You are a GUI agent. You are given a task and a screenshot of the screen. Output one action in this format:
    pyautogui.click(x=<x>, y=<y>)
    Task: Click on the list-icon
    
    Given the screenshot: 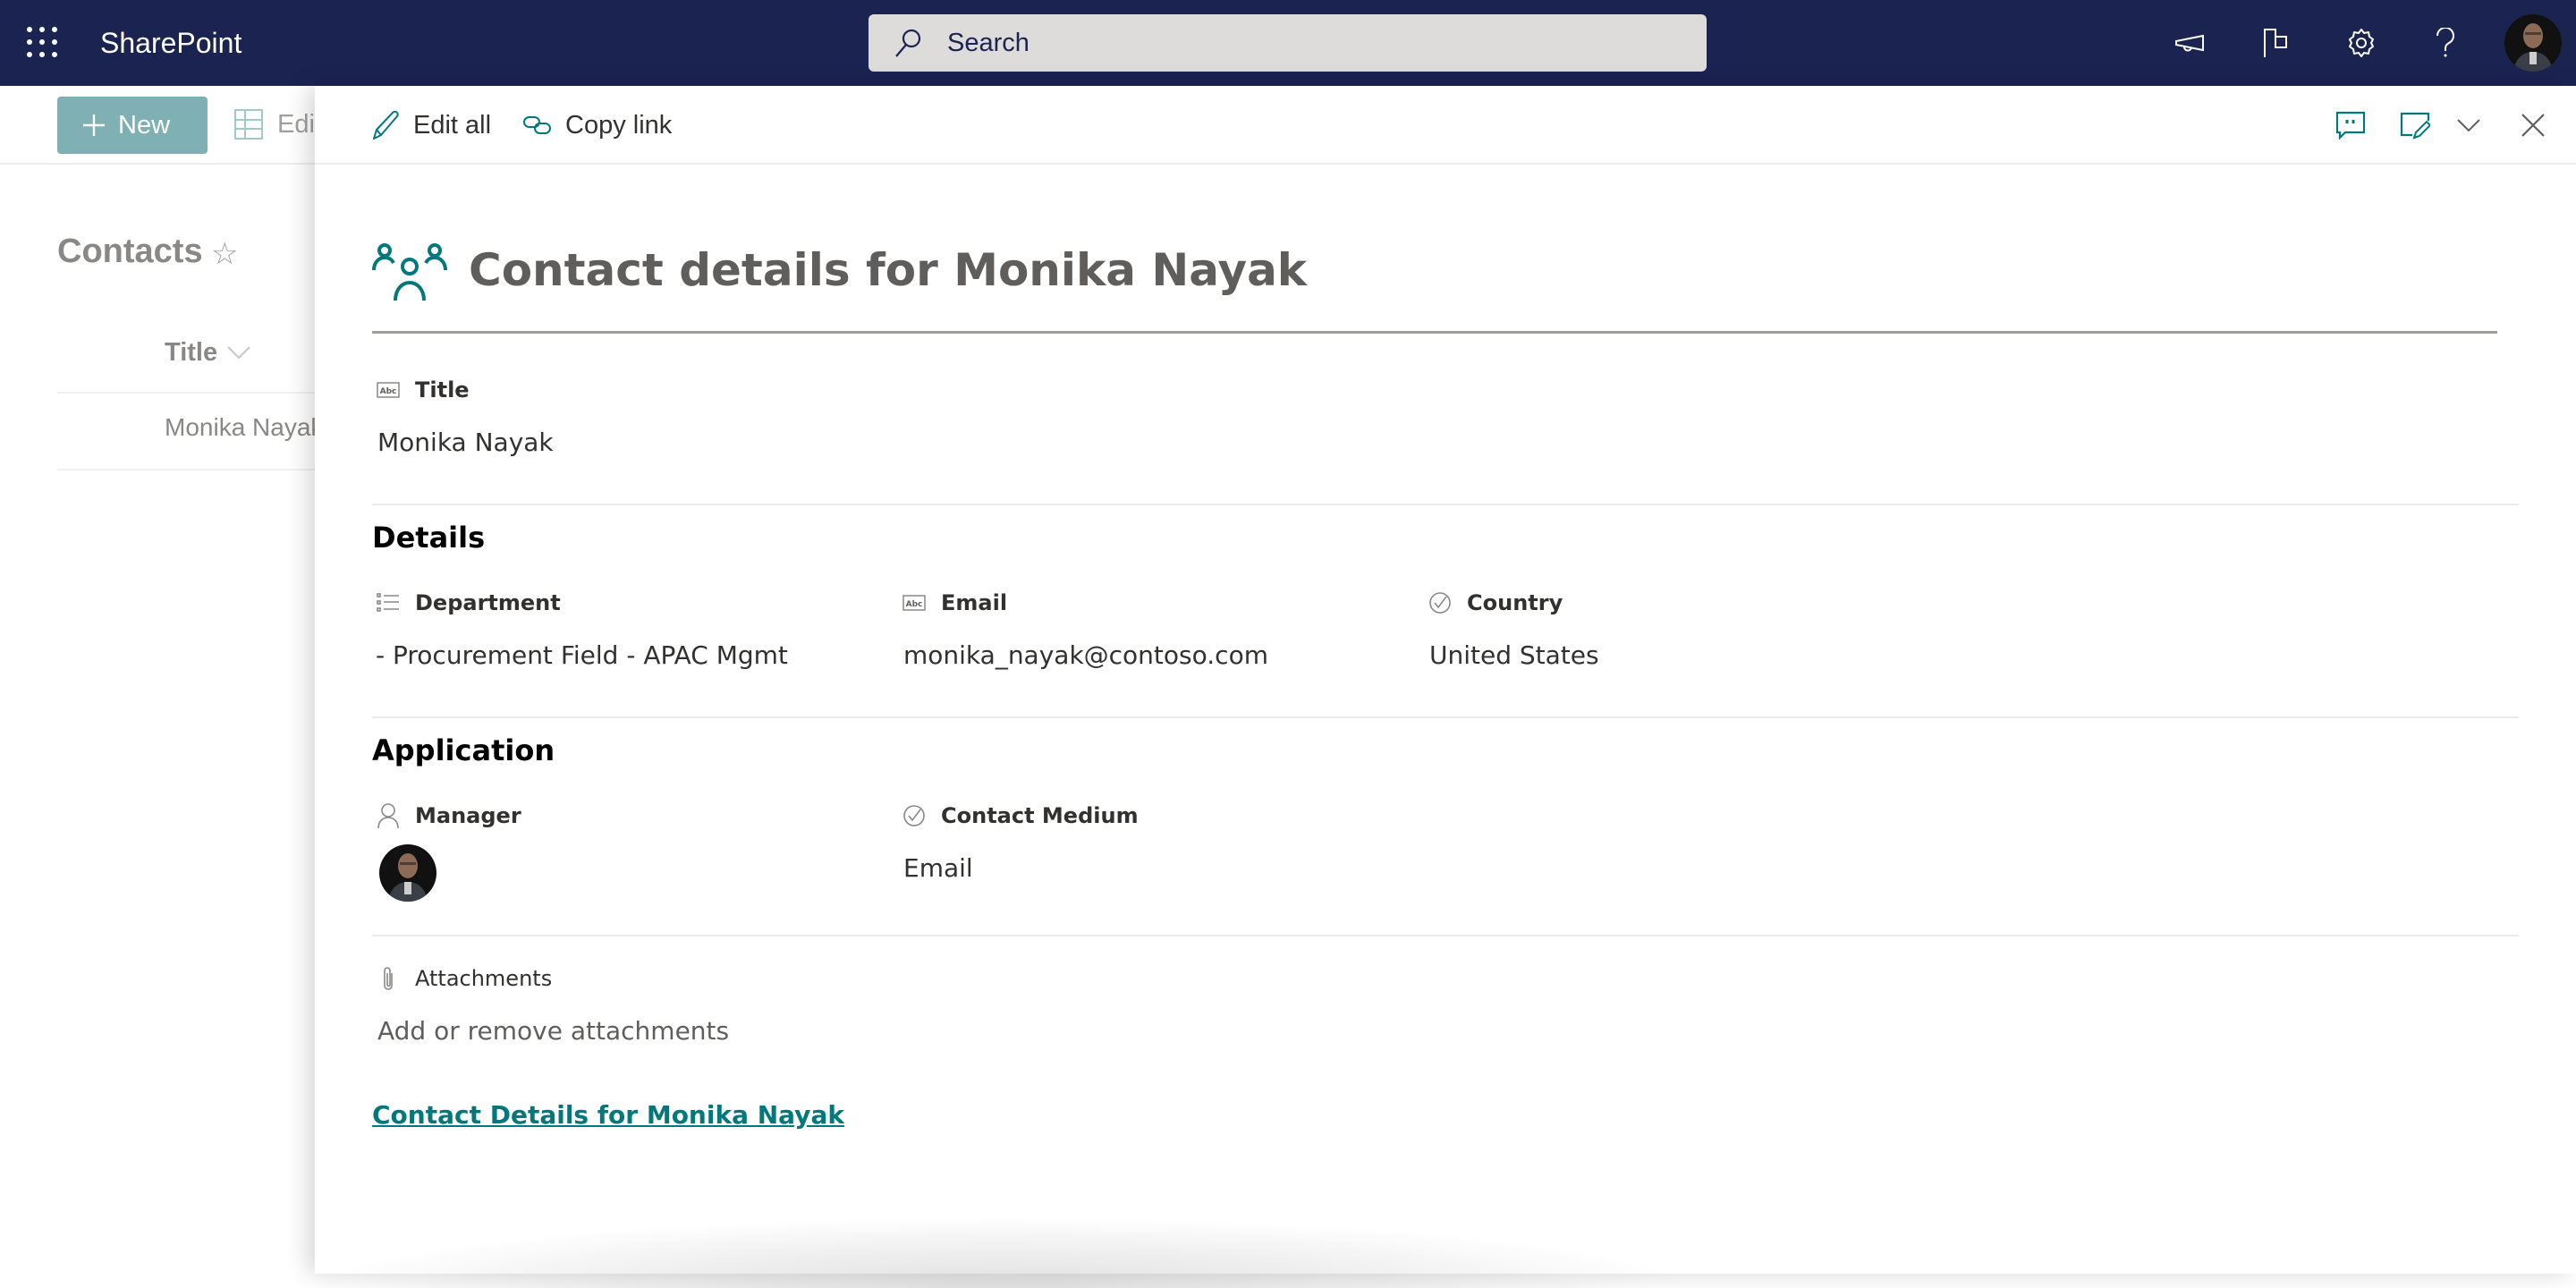 What is the action you would take?
    pyautogui.click(x=388, y=602)
    